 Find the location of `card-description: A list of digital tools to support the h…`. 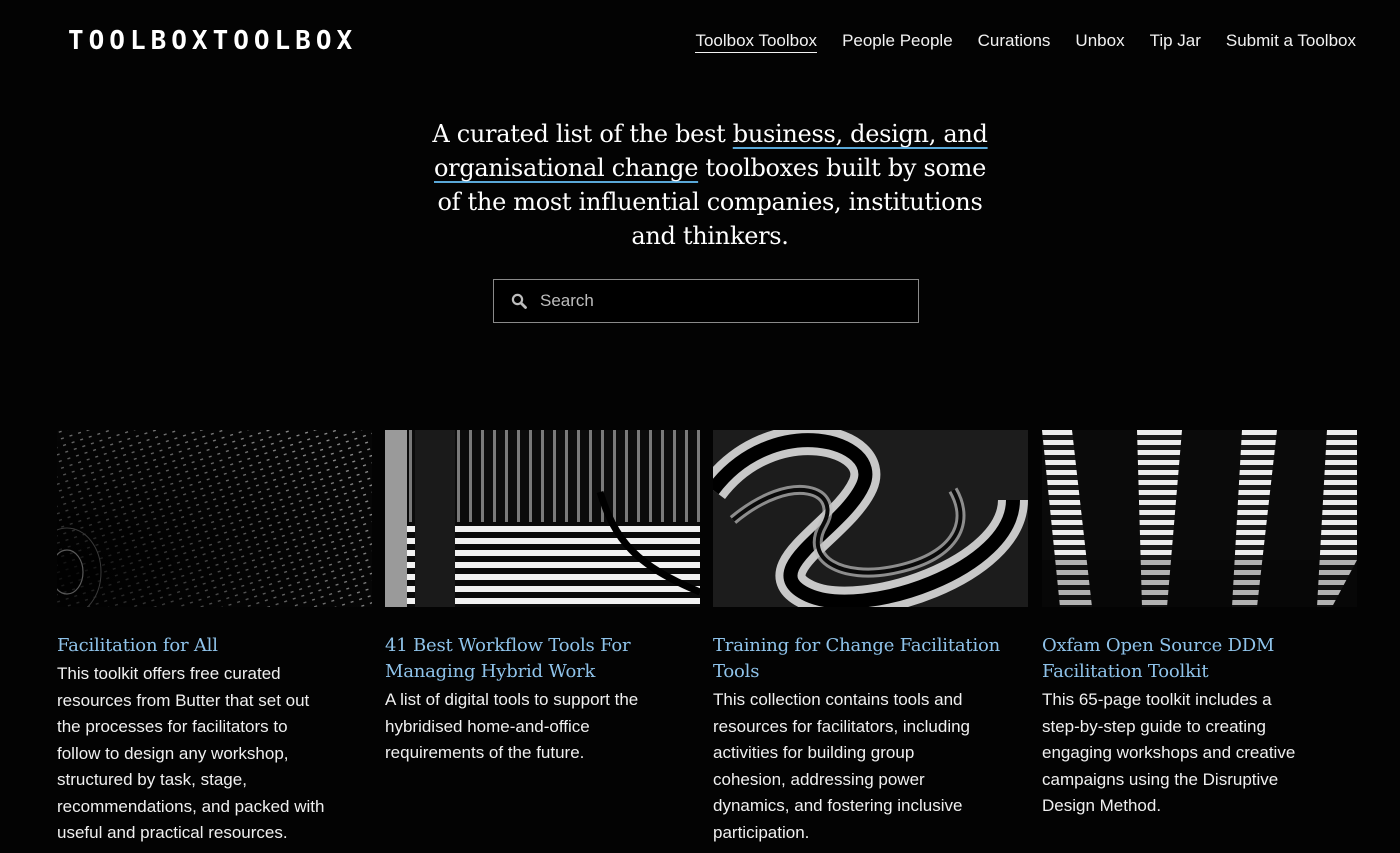

card-description: A list of digital tools to support the h… is located at coordinates (512, 726).